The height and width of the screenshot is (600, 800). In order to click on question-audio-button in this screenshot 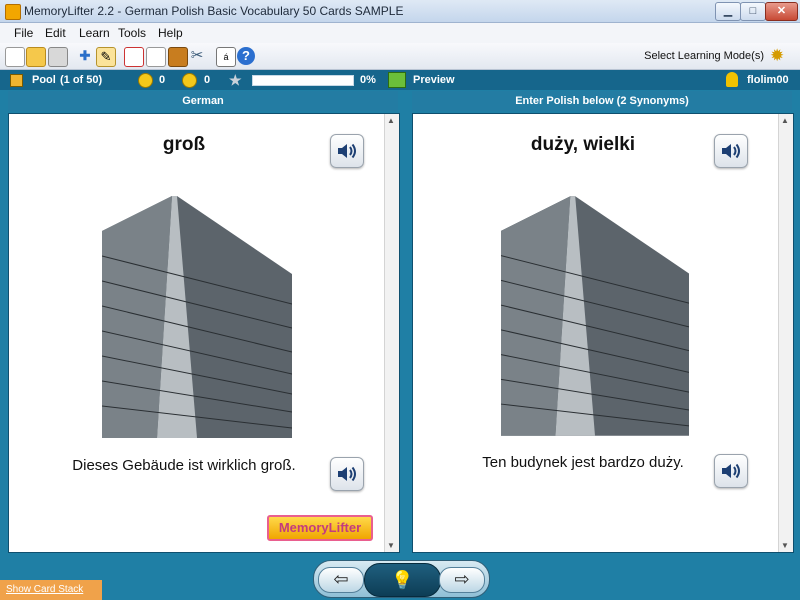, I will do `click(347, 151)`.